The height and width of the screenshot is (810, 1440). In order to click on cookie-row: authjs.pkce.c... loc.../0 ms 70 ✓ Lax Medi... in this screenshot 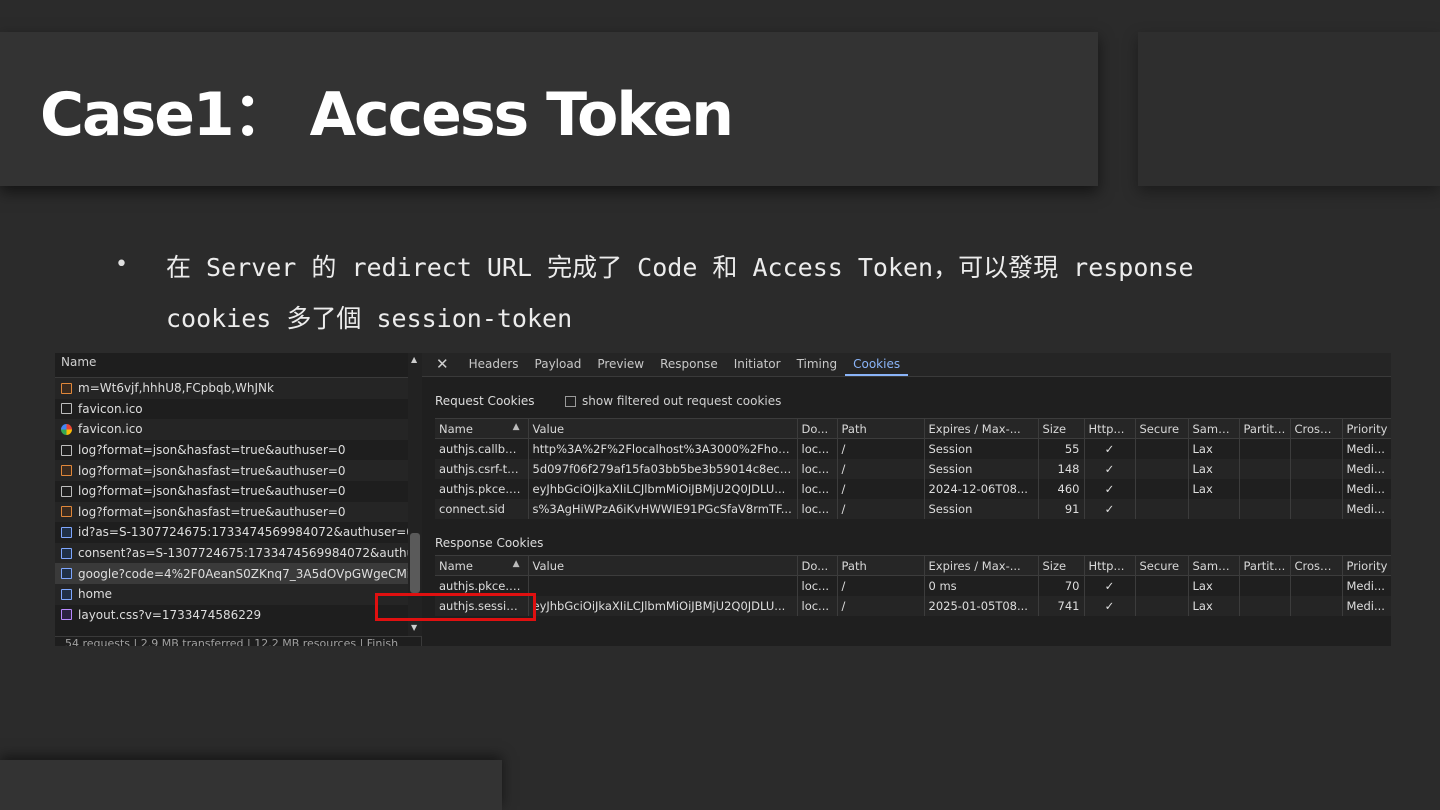, I will do `click(913, 585)`.